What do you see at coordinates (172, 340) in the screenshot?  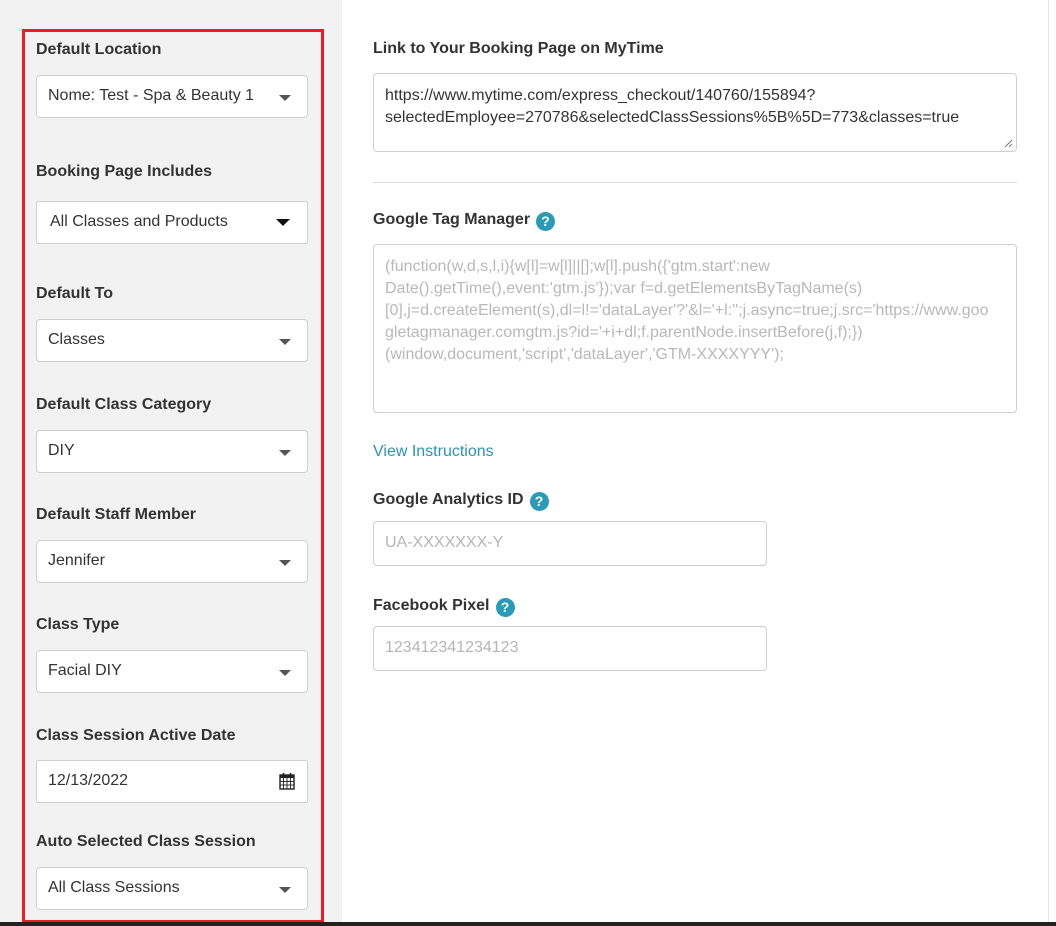 I see `default-to-select: Classes` at bounding box center [172, 340].